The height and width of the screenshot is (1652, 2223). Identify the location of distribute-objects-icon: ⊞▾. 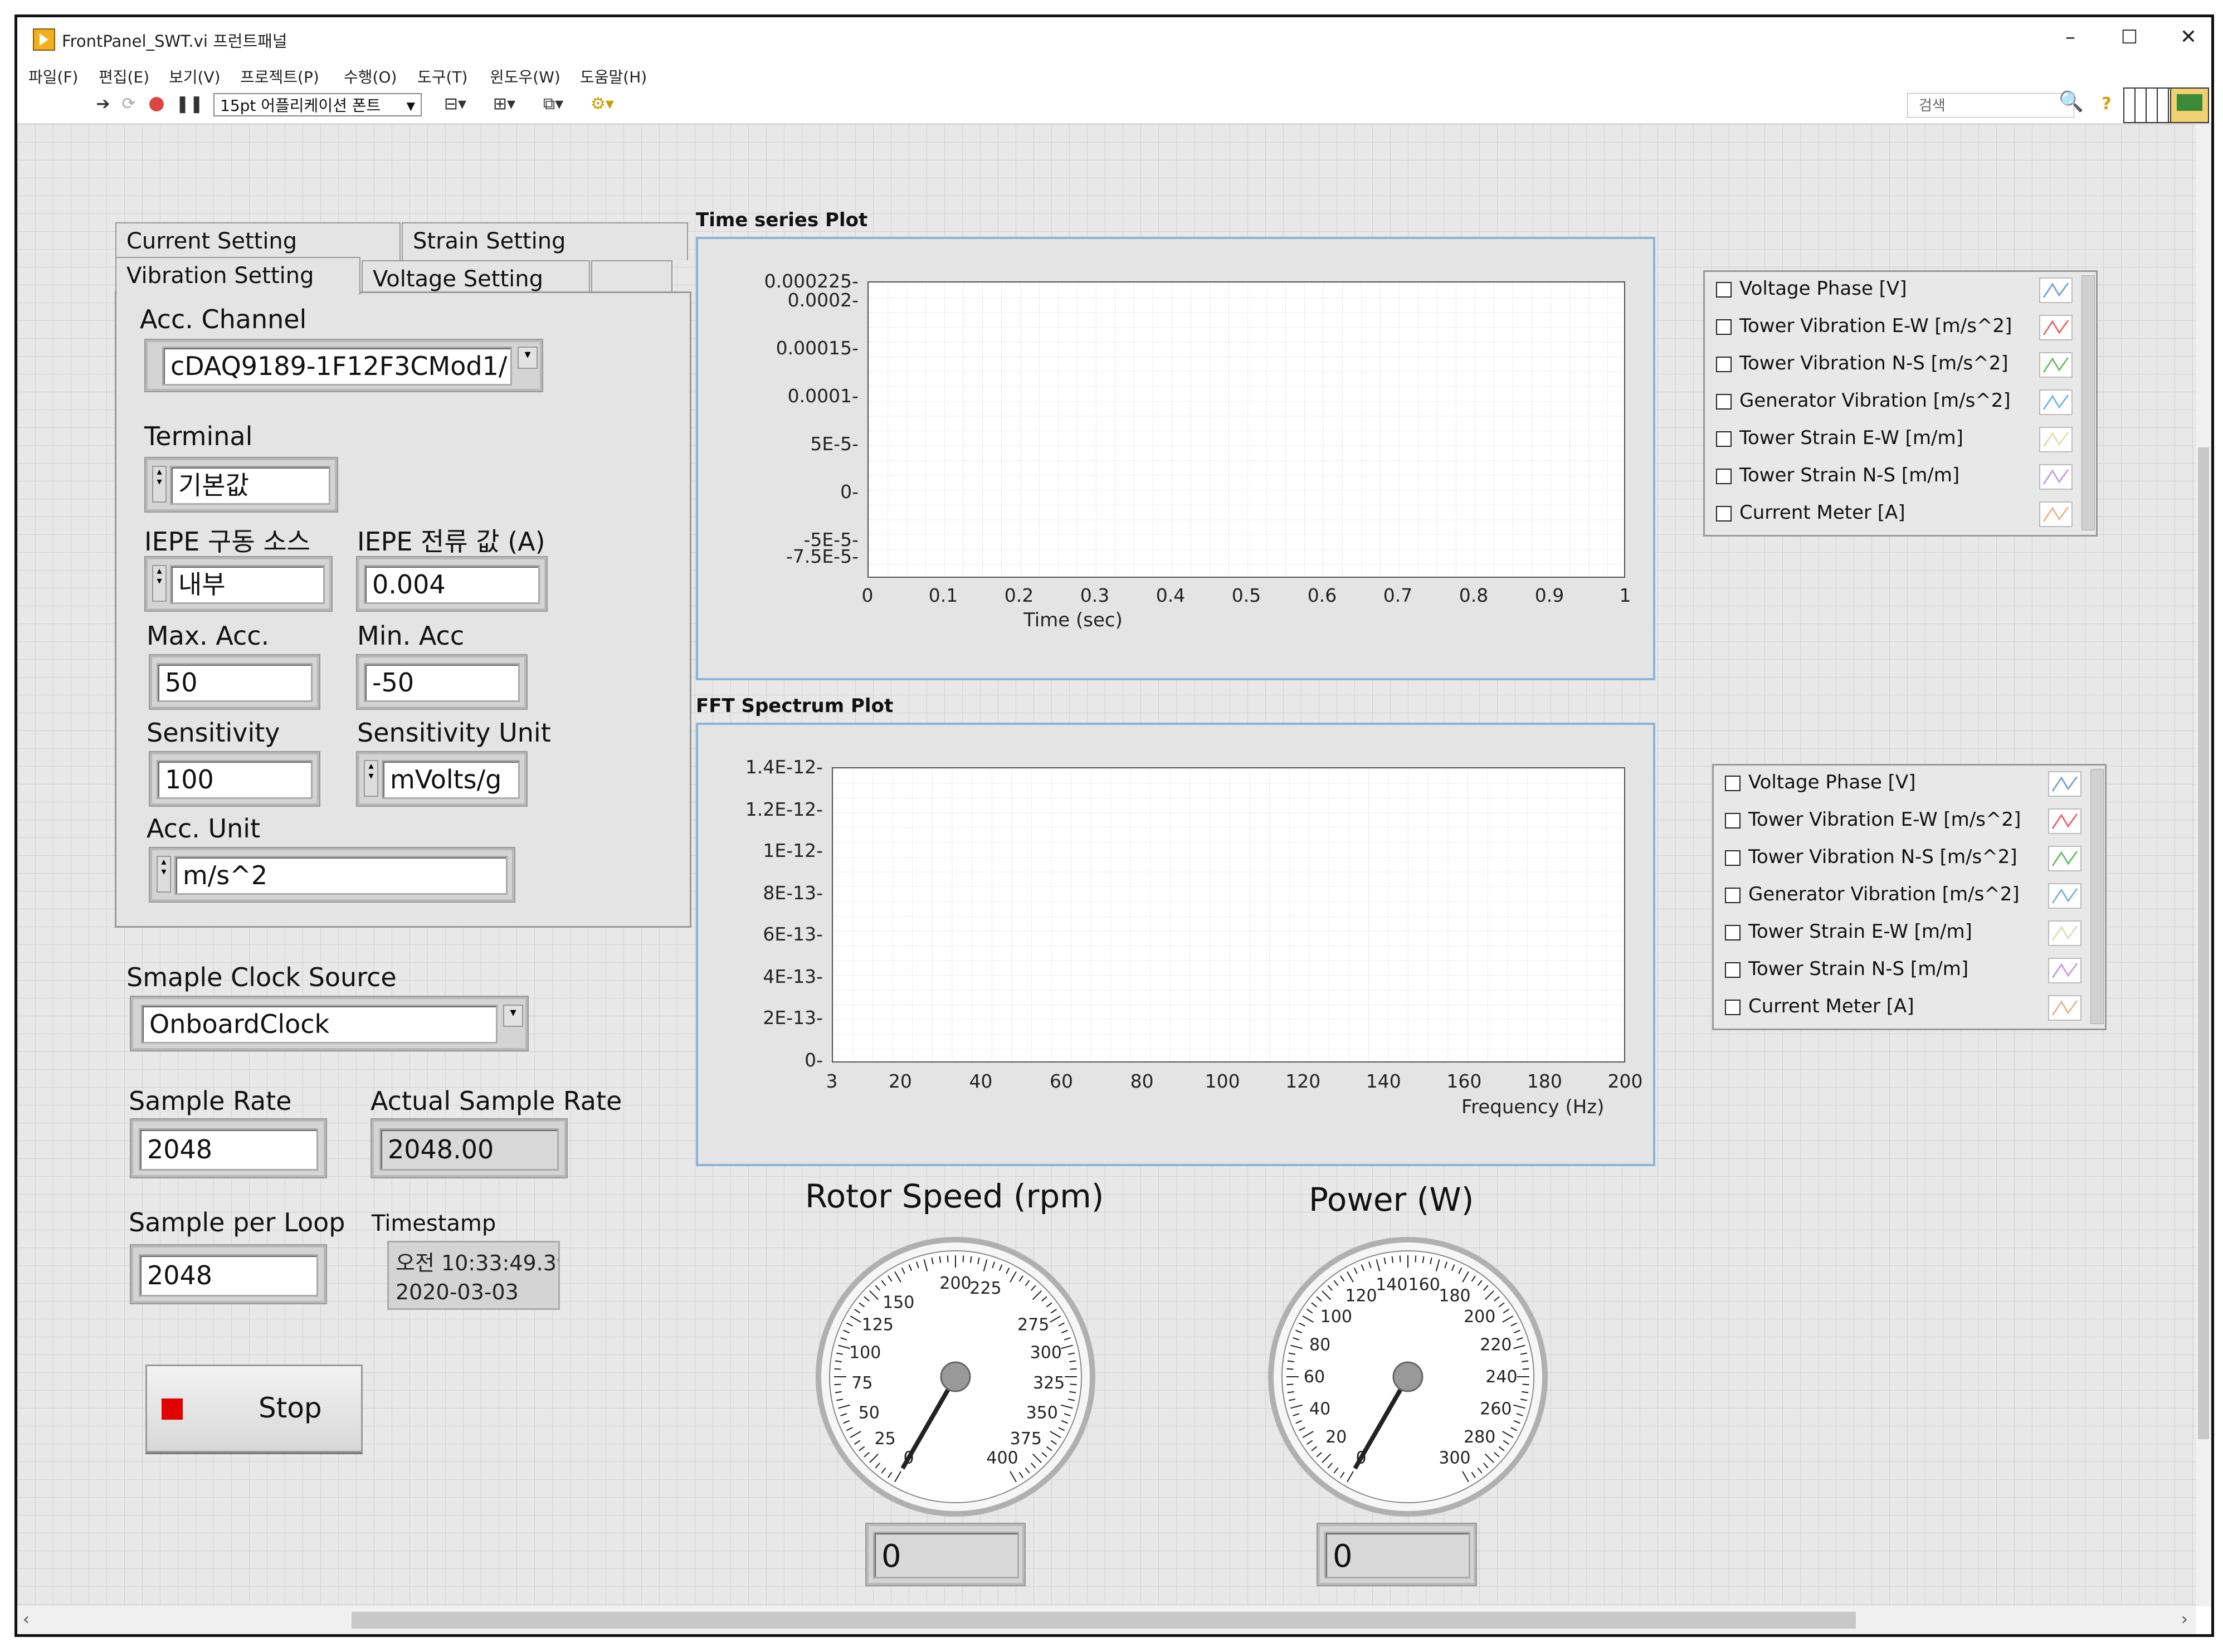
(505, 104).